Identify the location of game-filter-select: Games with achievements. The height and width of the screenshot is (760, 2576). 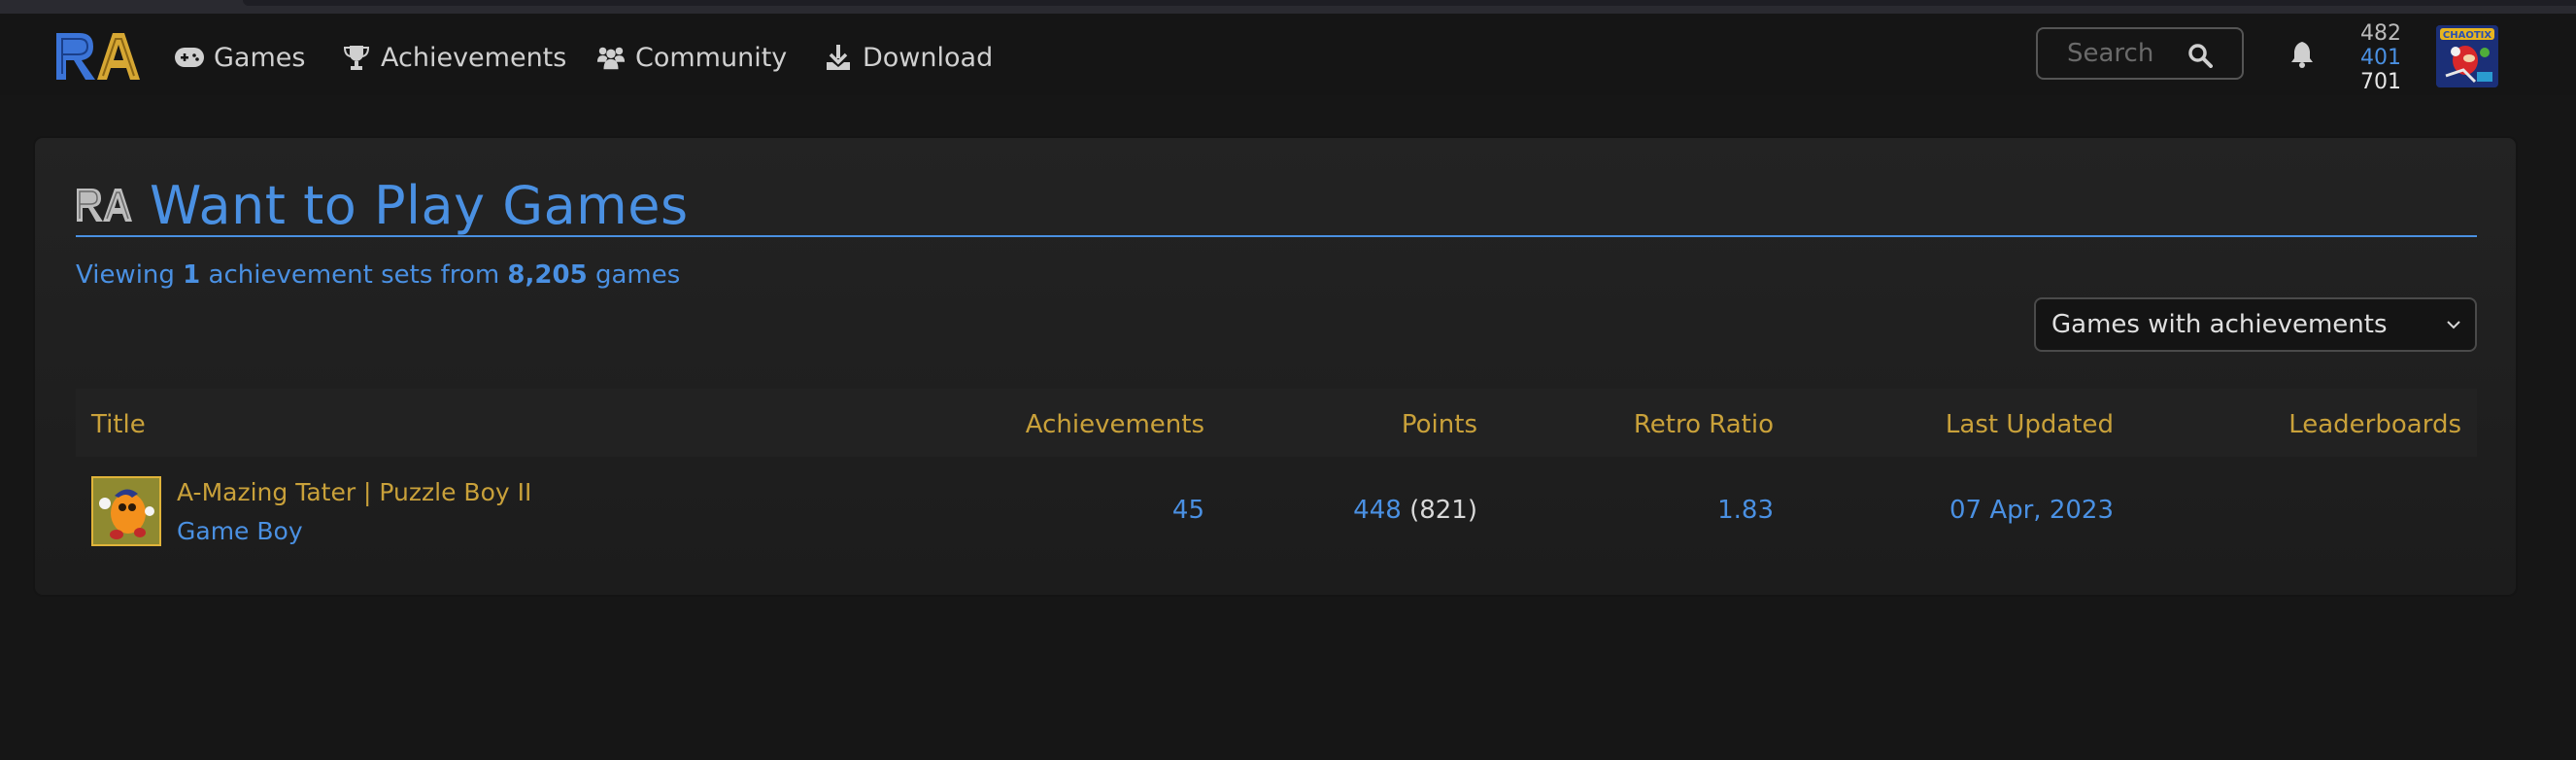
(2255, 324).